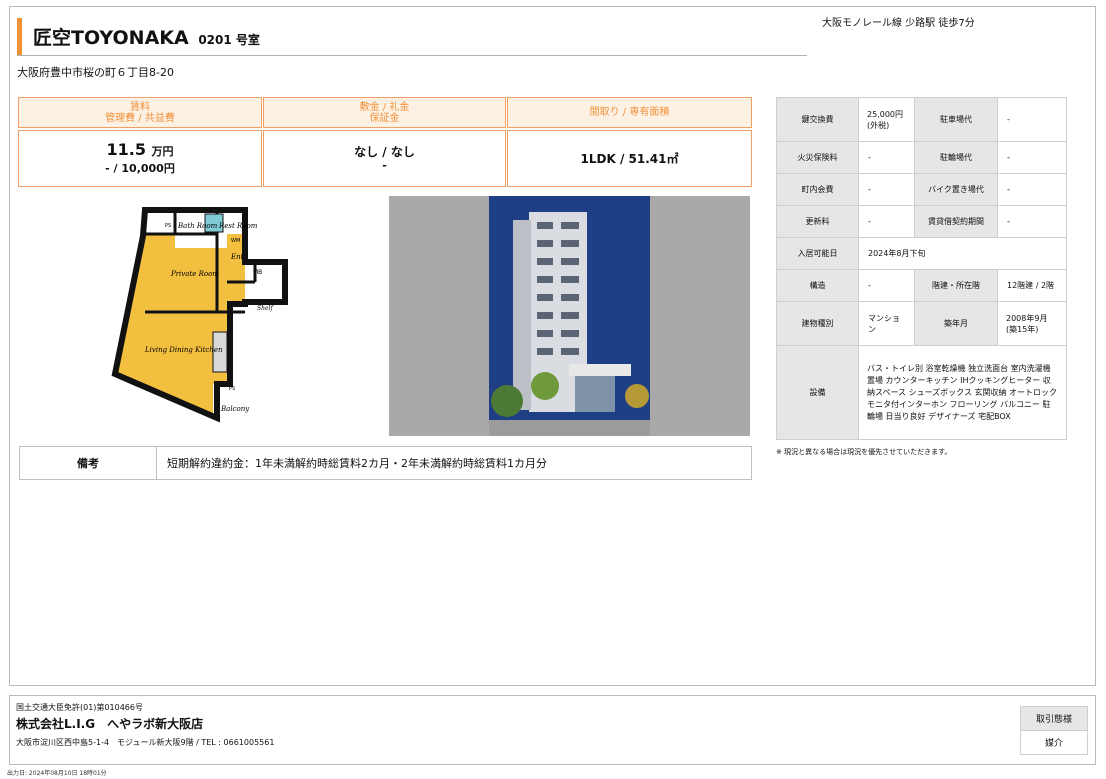 This screenshot has height=779, width=1106. Describe the element at coordinates (595, 394) in the screenshot. I see `entrance-glass` at that location.